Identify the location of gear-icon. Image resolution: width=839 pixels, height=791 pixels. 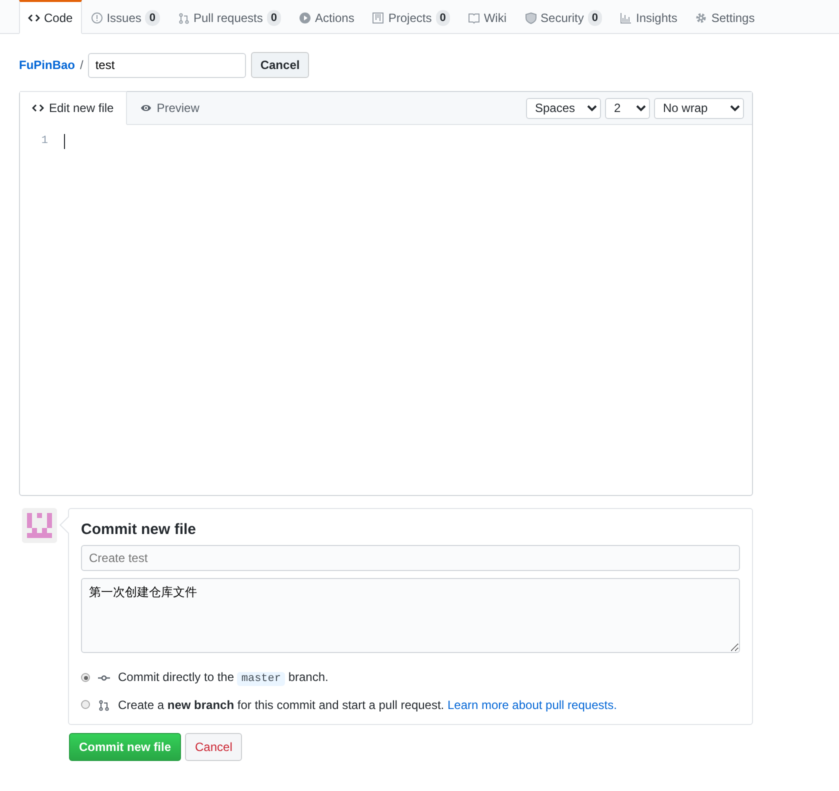
(701, 18).